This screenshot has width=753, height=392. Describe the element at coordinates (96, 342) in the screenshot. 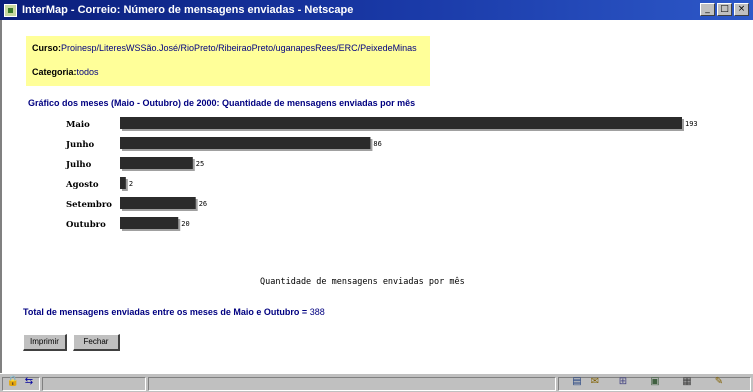

I see `close-button: Fechar` at that location.